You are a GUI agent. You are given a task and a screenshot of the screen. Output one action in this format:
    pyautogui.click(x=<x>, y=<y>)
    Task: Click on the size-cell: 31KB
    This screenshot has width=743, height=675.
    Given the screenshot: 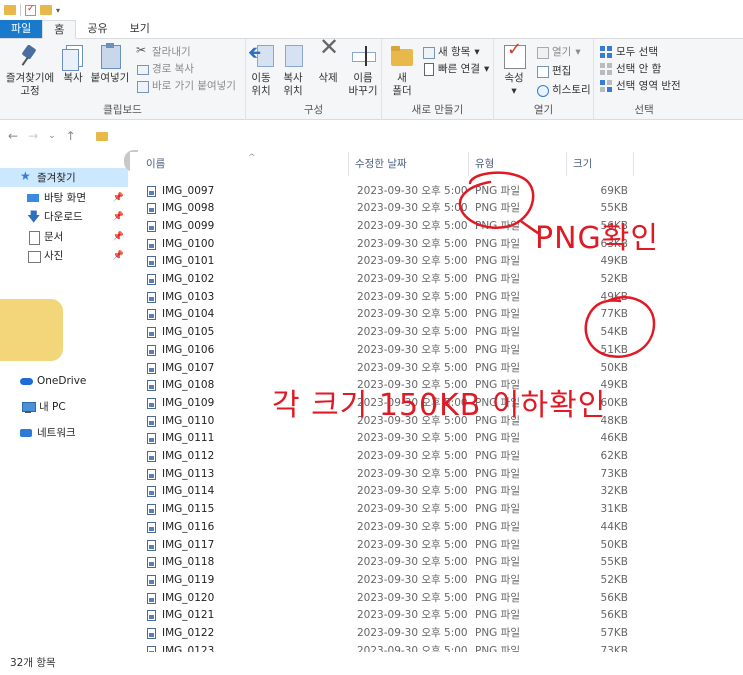 What is the action you would take?
    pyautogui.click(x=614, y=509)
    